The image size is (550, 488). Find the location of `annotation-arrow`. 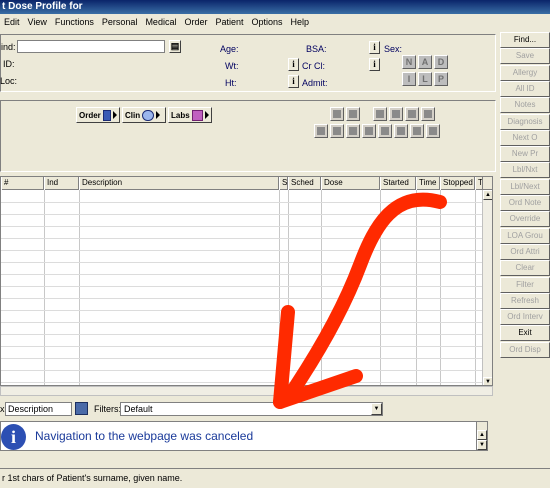

annotation-arrow is located at coordinates (360, 300).